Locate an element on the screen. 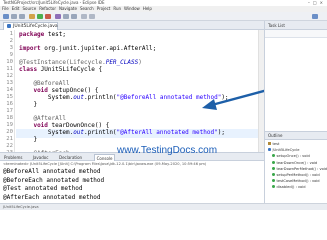  code-token: @BeforeAll is located at coordinates (44, 83).